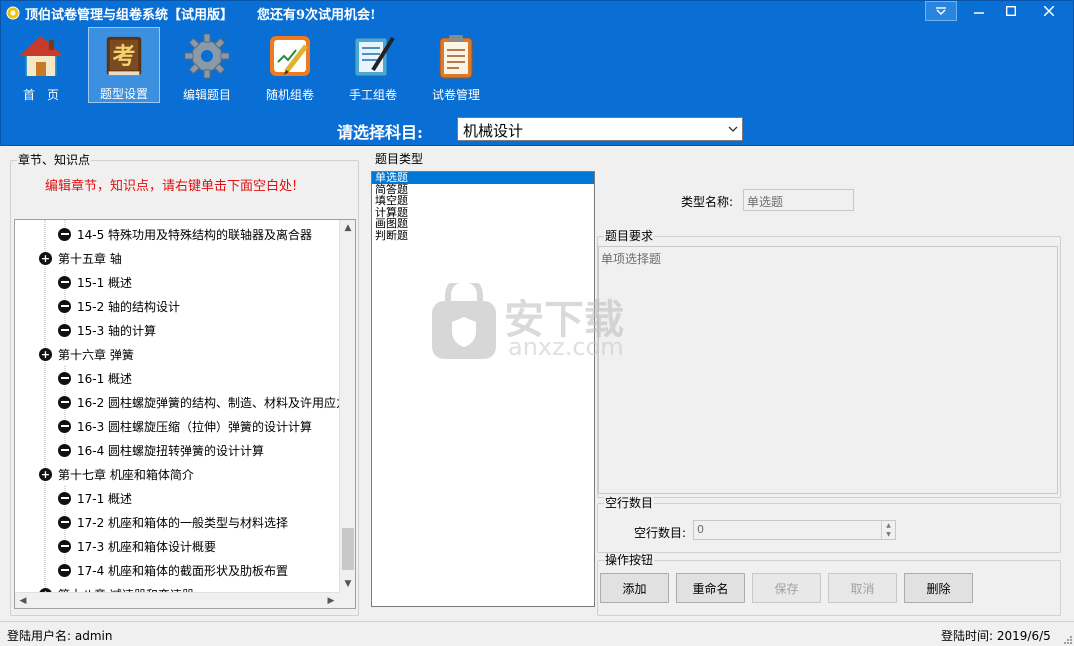 The width and height of the screenshot is (1074, 646). What do you see at coordinates (634, 588) in the screenshot?
I see `add-button: 添加` at bounding box center [634, 588].